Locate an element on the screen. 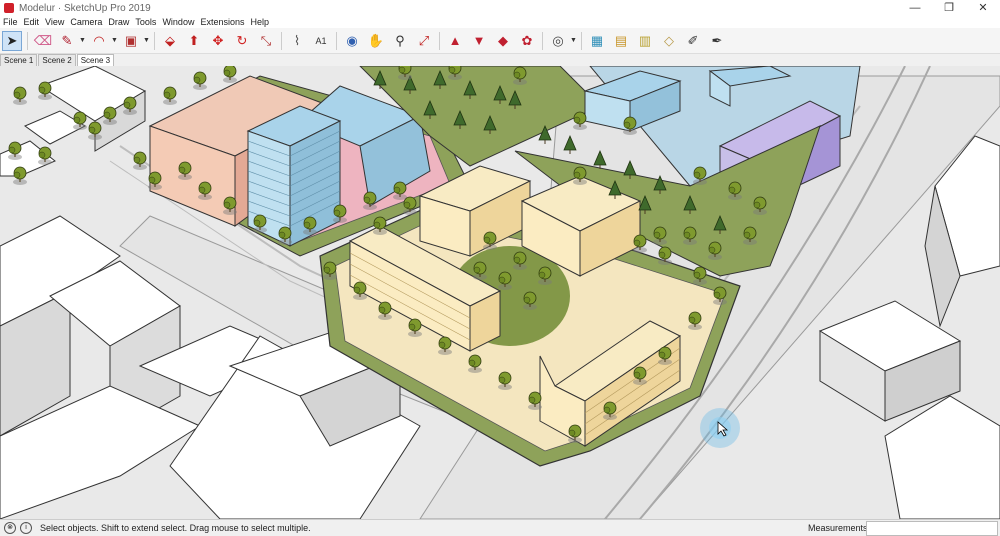 The image size is (1000, 536). menu-edit: Edit is located at coordinates (32, 22).